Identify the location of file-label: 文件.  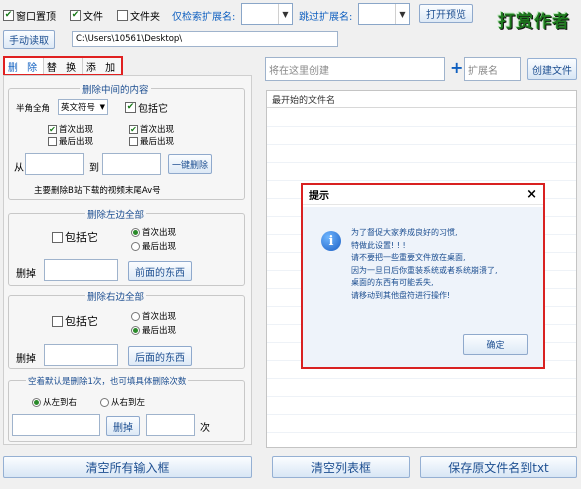
(93, 17).